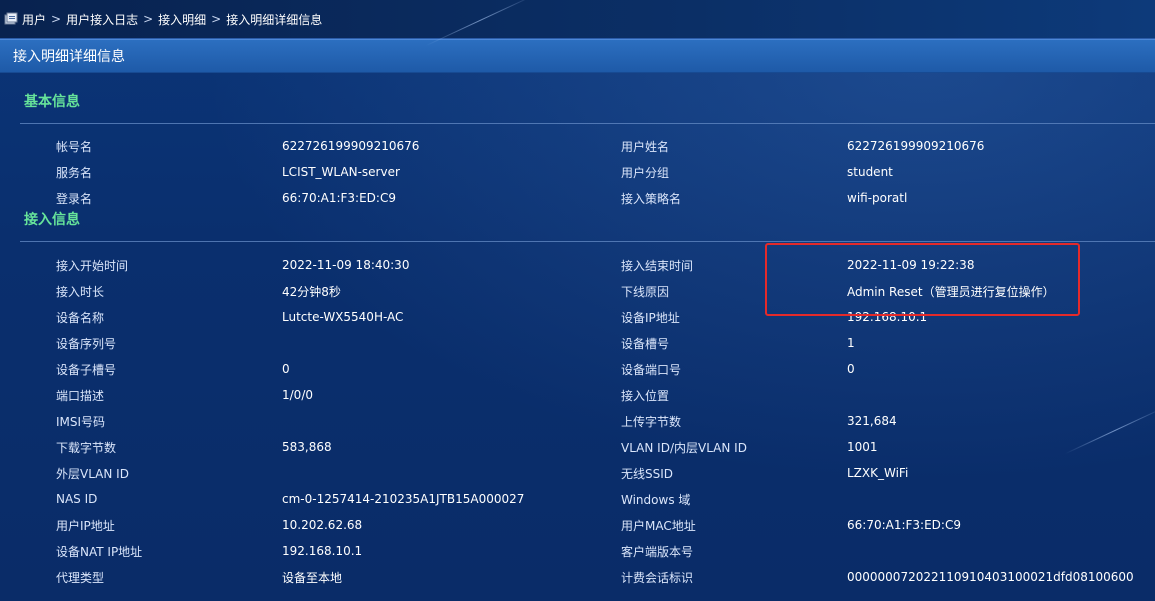  Describe the element at coordinates (74, 172) in the screenshot. I see `field-label: 服务名` at that location.